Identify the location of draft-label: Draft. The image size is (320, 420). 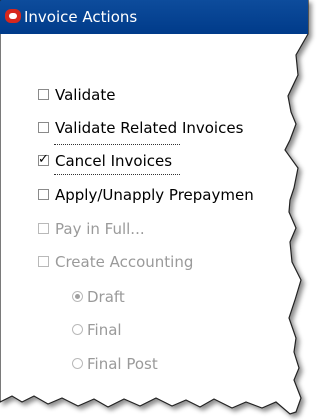
(106, 297).